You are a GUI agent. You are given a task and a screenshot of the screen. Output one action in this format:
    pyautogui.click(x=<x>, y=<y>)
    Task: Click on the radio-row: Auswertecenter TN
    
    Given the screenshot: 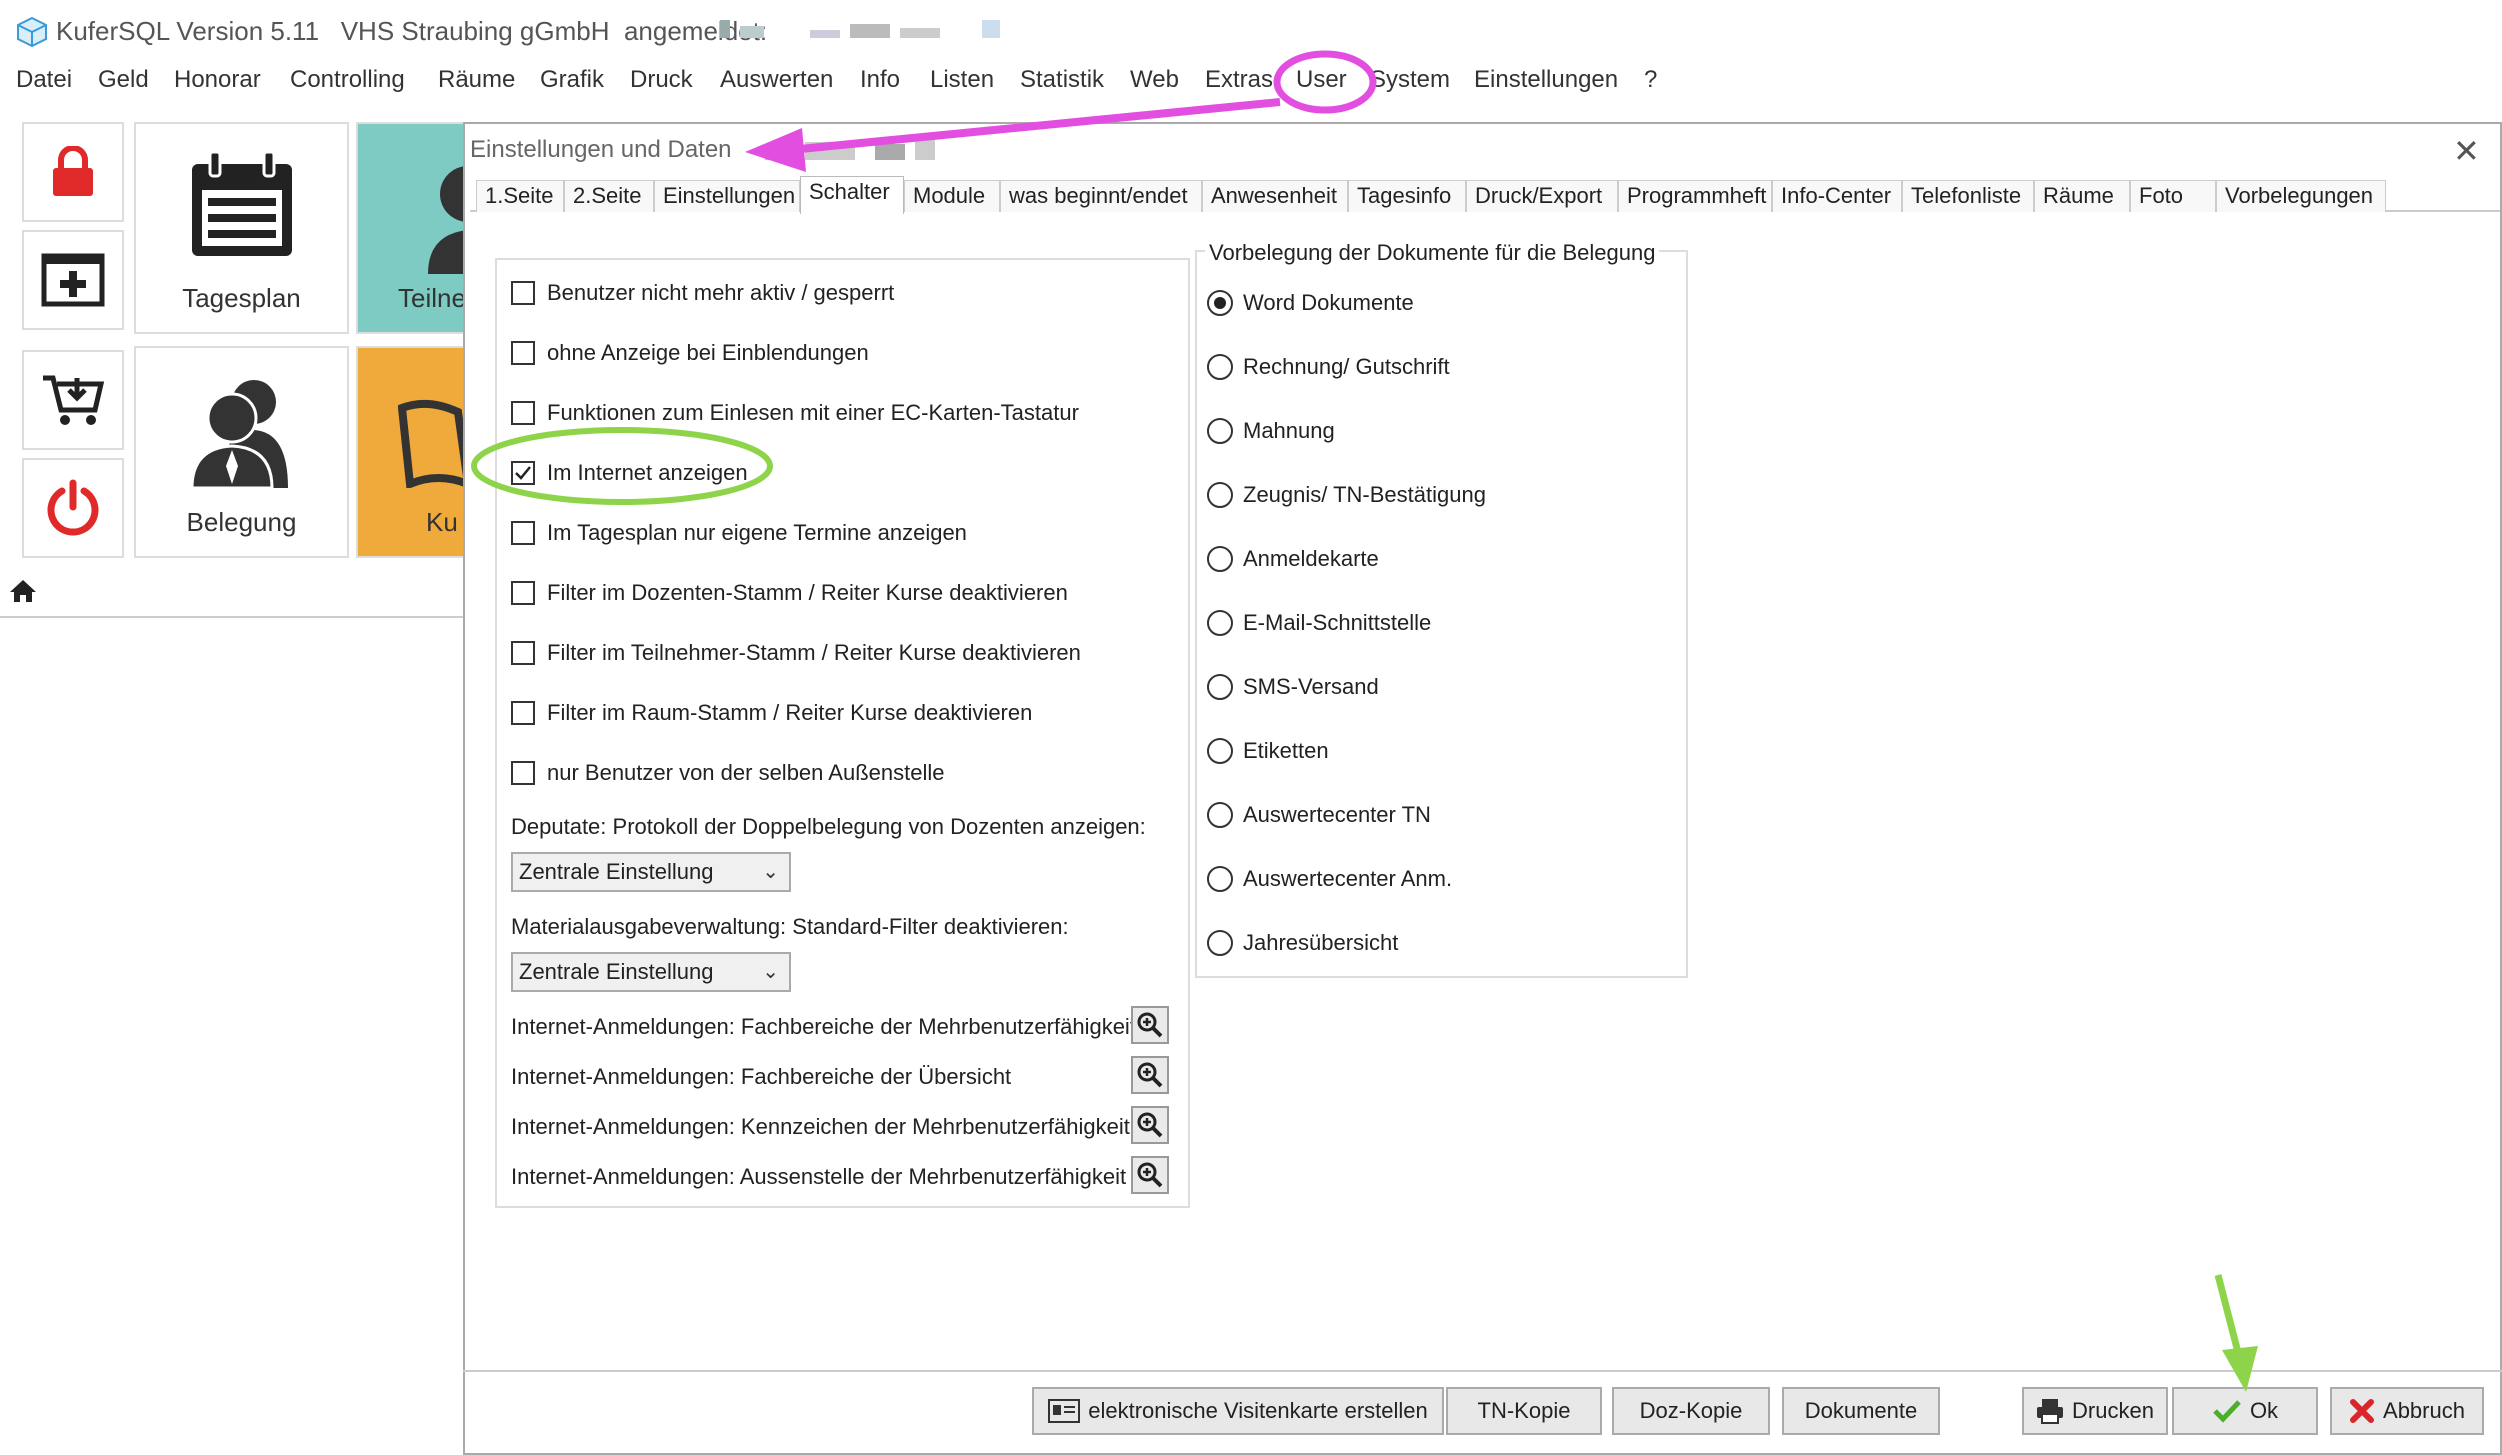 What is the action you would take?
    pyautogui.click(x=1319, y=815)
    